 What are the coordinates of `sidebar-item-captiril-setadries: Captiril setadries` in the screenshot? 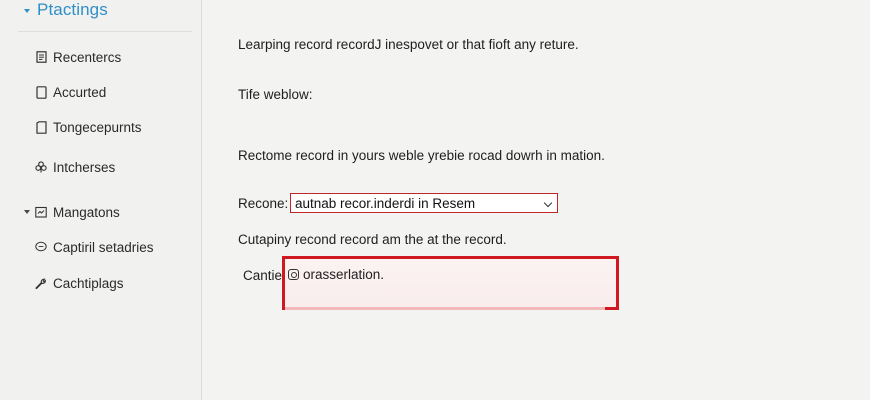 It's located at (89, 247).